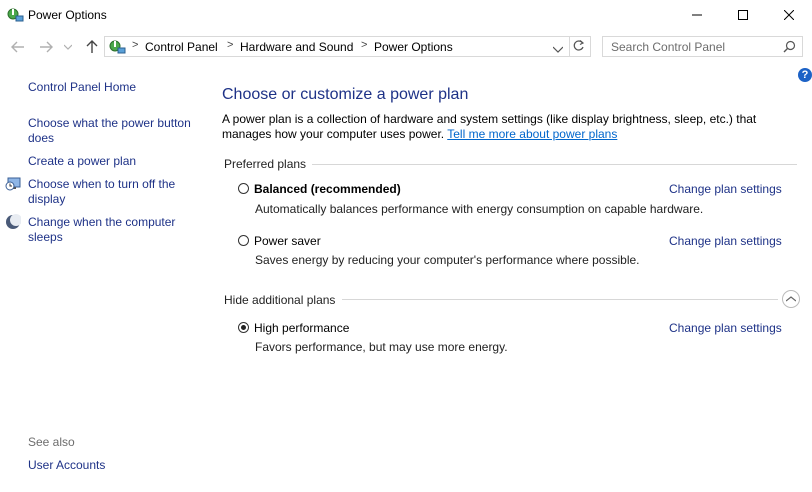  Describe the element at coordinates (13, 221) in the screenshot. I see `sleep-moon-icon` at that location.